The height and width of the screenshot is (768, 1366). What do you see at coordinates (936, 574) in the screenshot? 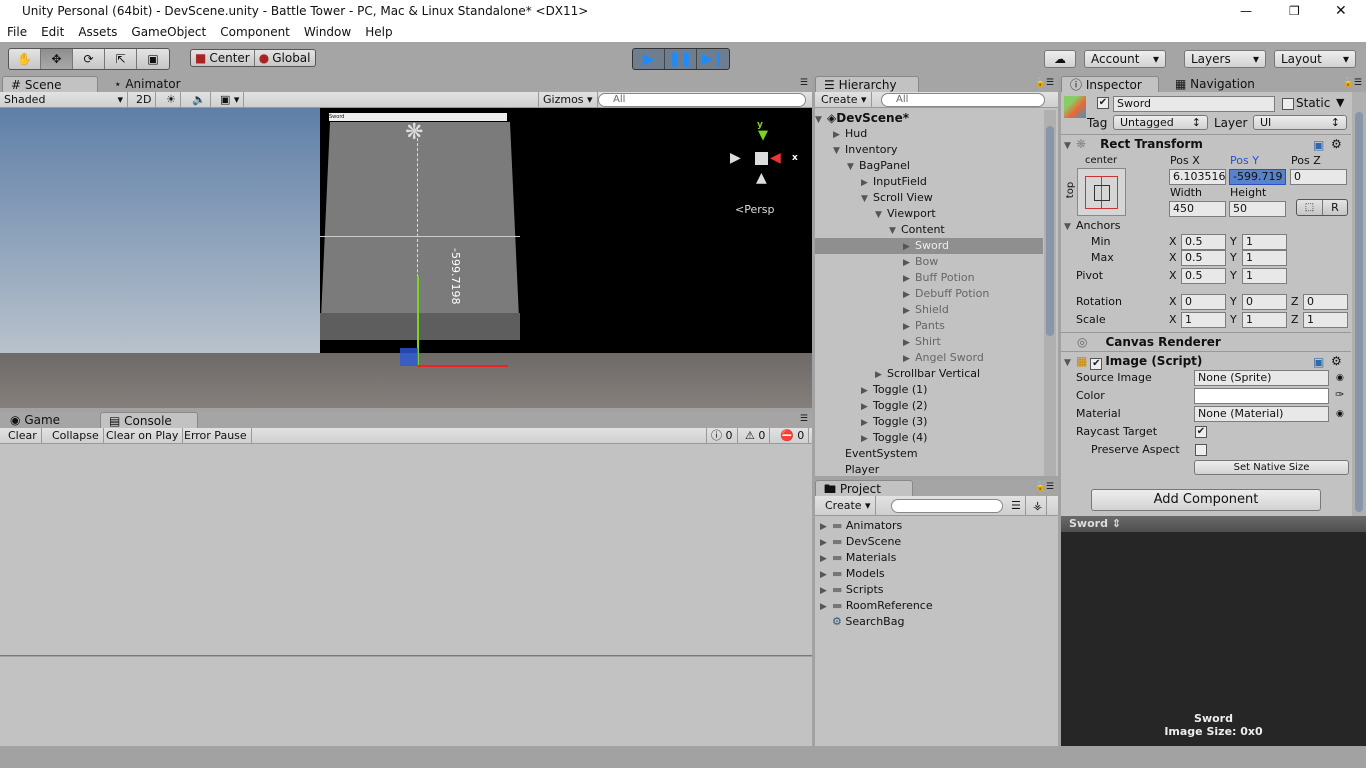
I see `project-item: ▶ ▬ Models` at bounding box center [936, 574].